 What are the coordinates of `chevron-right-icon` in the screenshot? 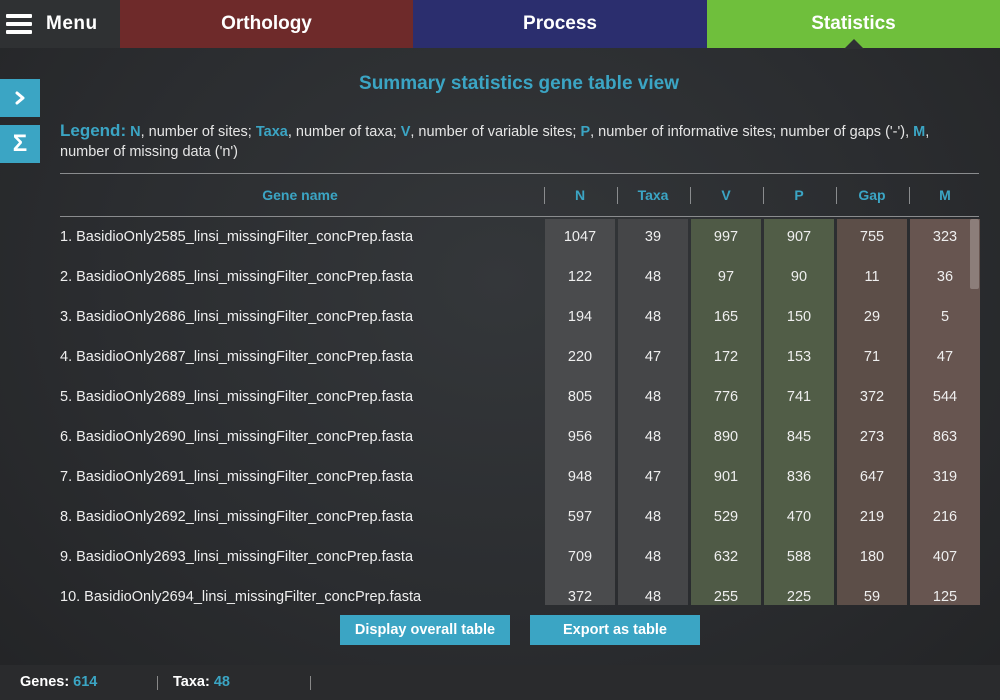 It's located at (20, 98).